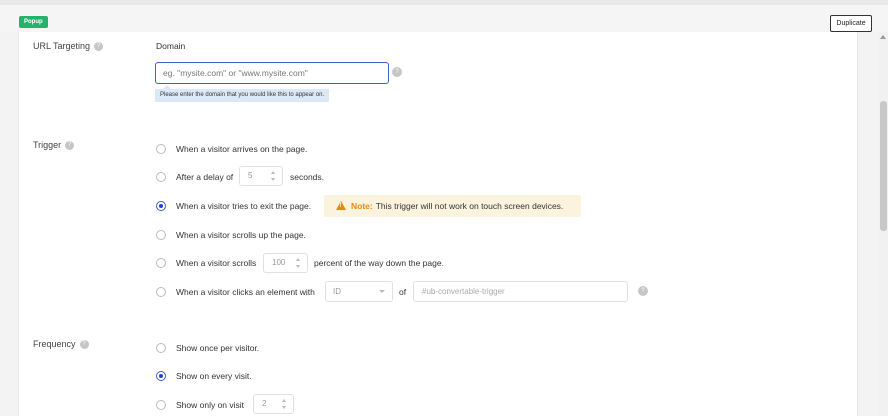  I want to click on frequency-radio-every-visit, so click(161, 376).